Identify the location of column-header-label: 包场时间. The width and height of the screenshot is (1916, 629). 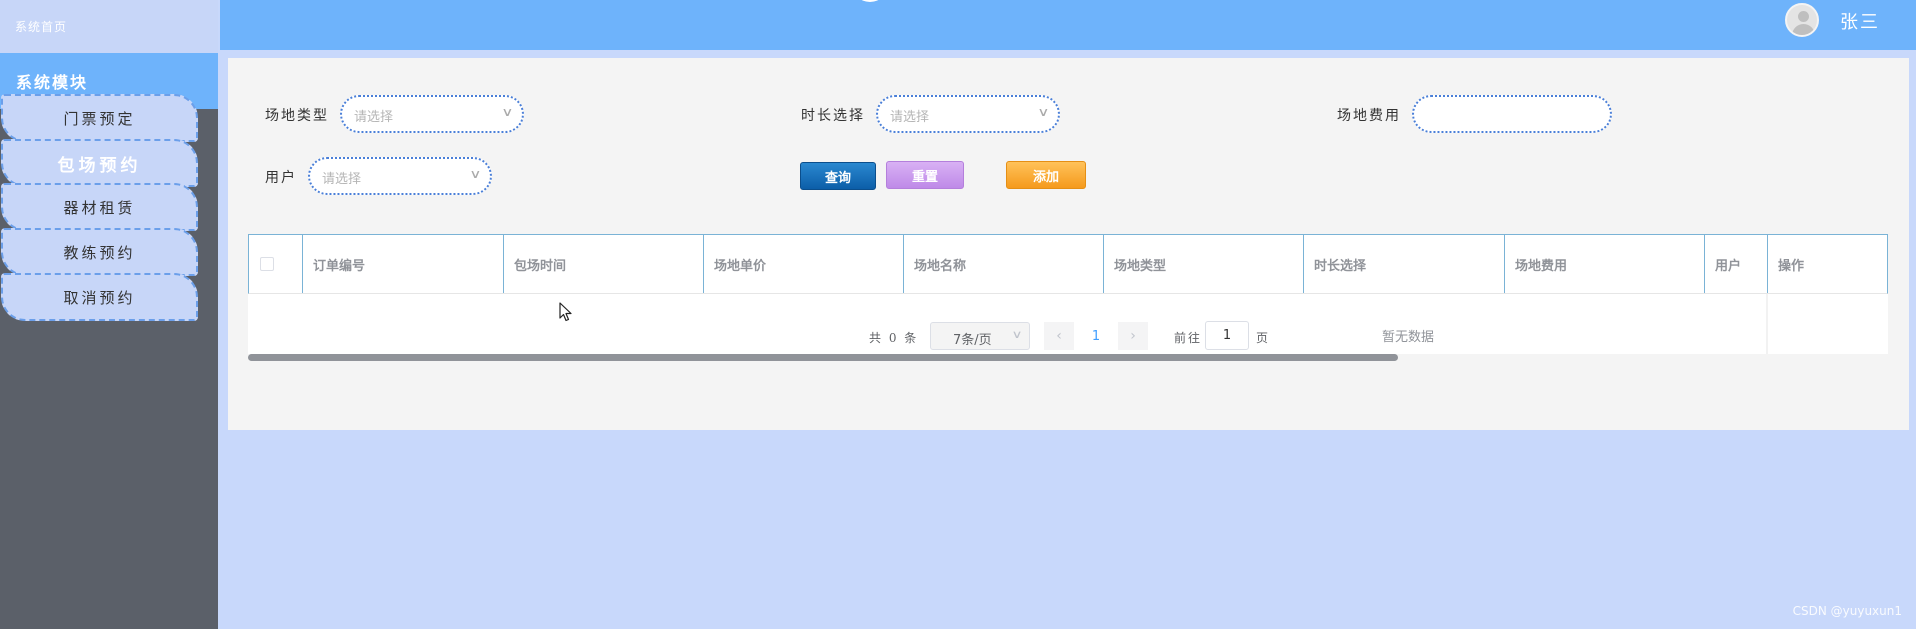
(540, 266).